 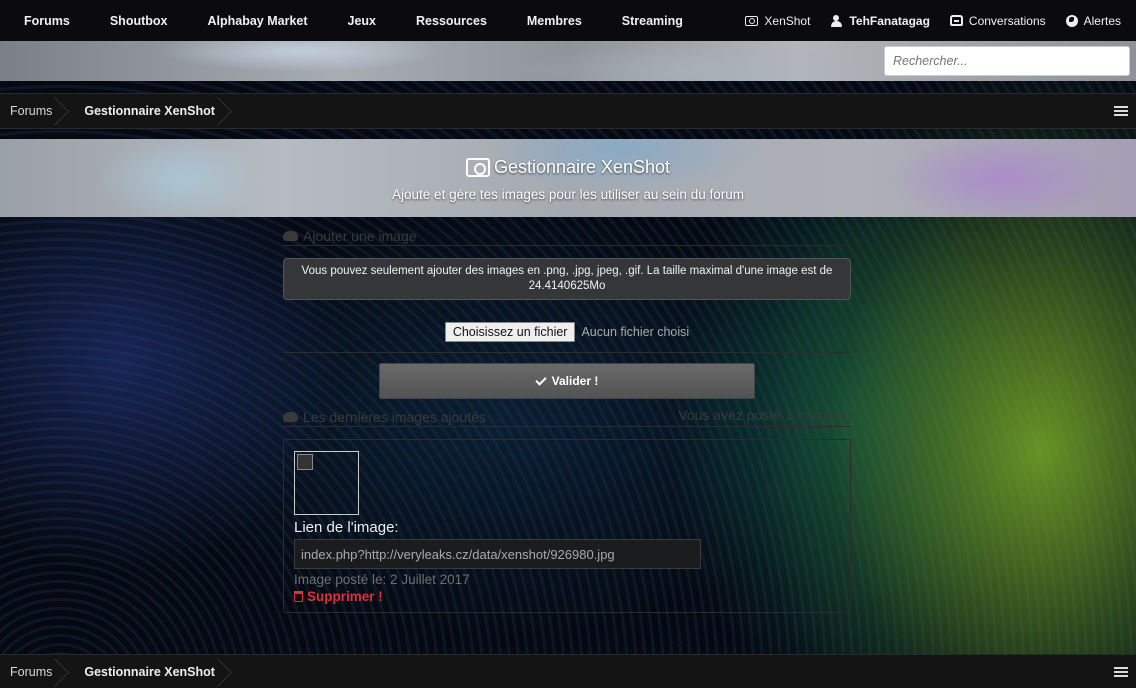 I want to click on nav-conversations: Conversations, so click(x=998, y=20).